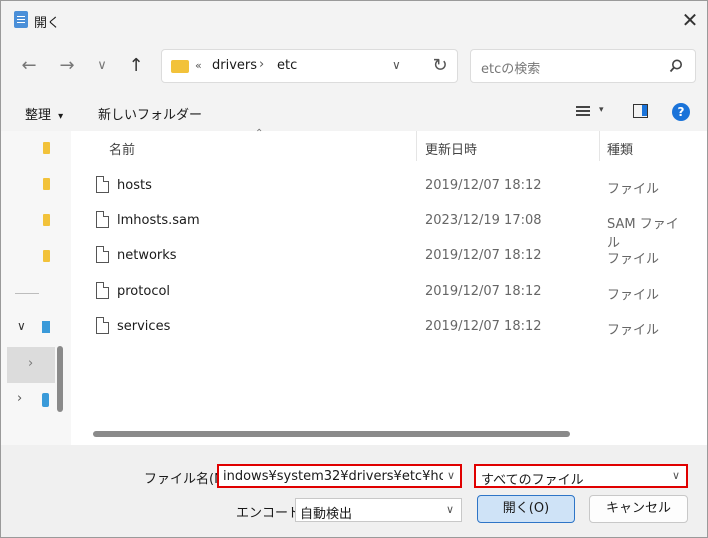  What do you see at coordinates (27, 293) in the screenshot?
I see `nav-divider` at bounding box center [27, 293].